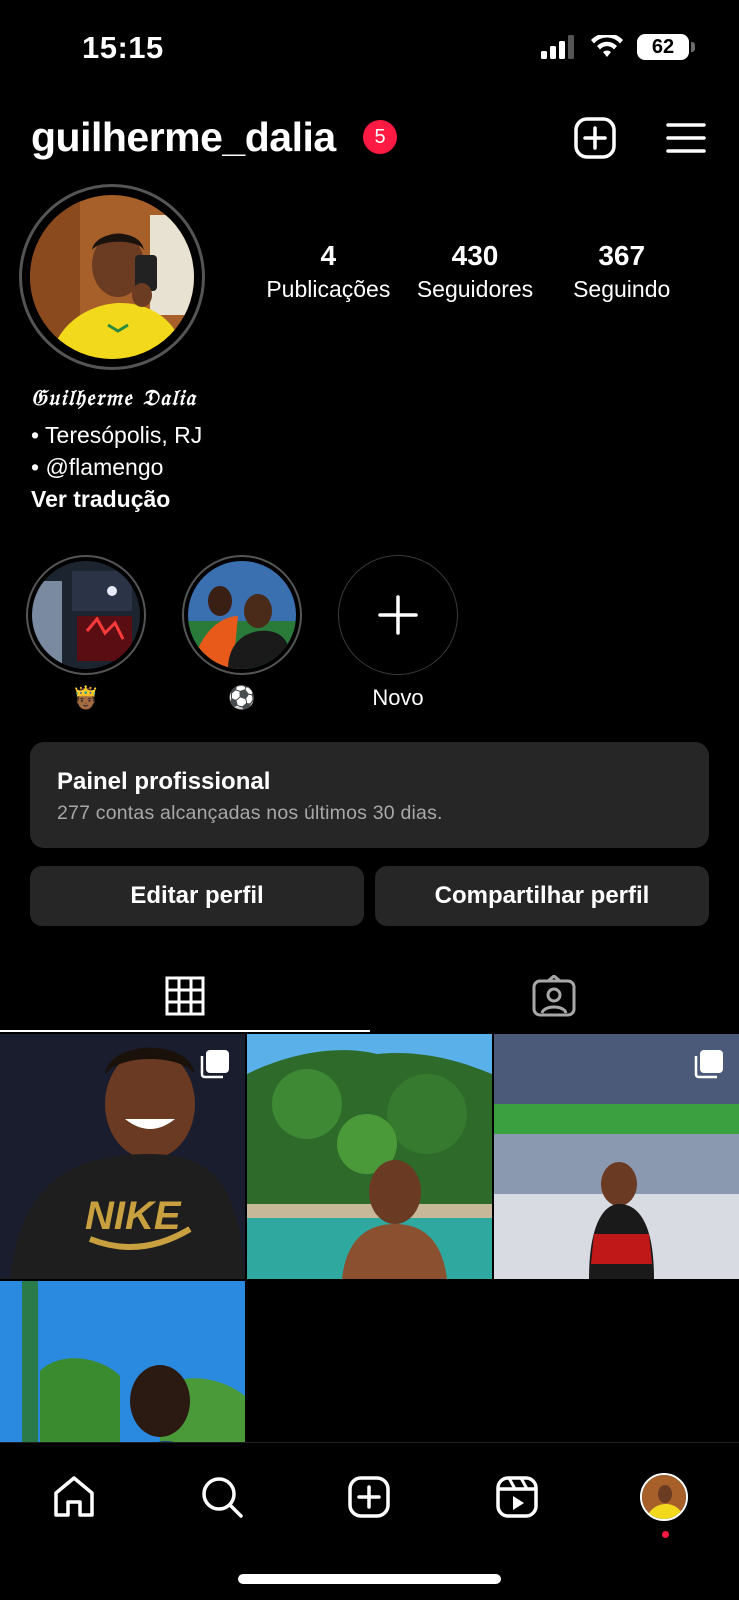 The image size is (739, 1600). What do you see at coordinates (663, 46) in the screenshot?
I see `battery-level: 62` at bounding box center [663, 46].